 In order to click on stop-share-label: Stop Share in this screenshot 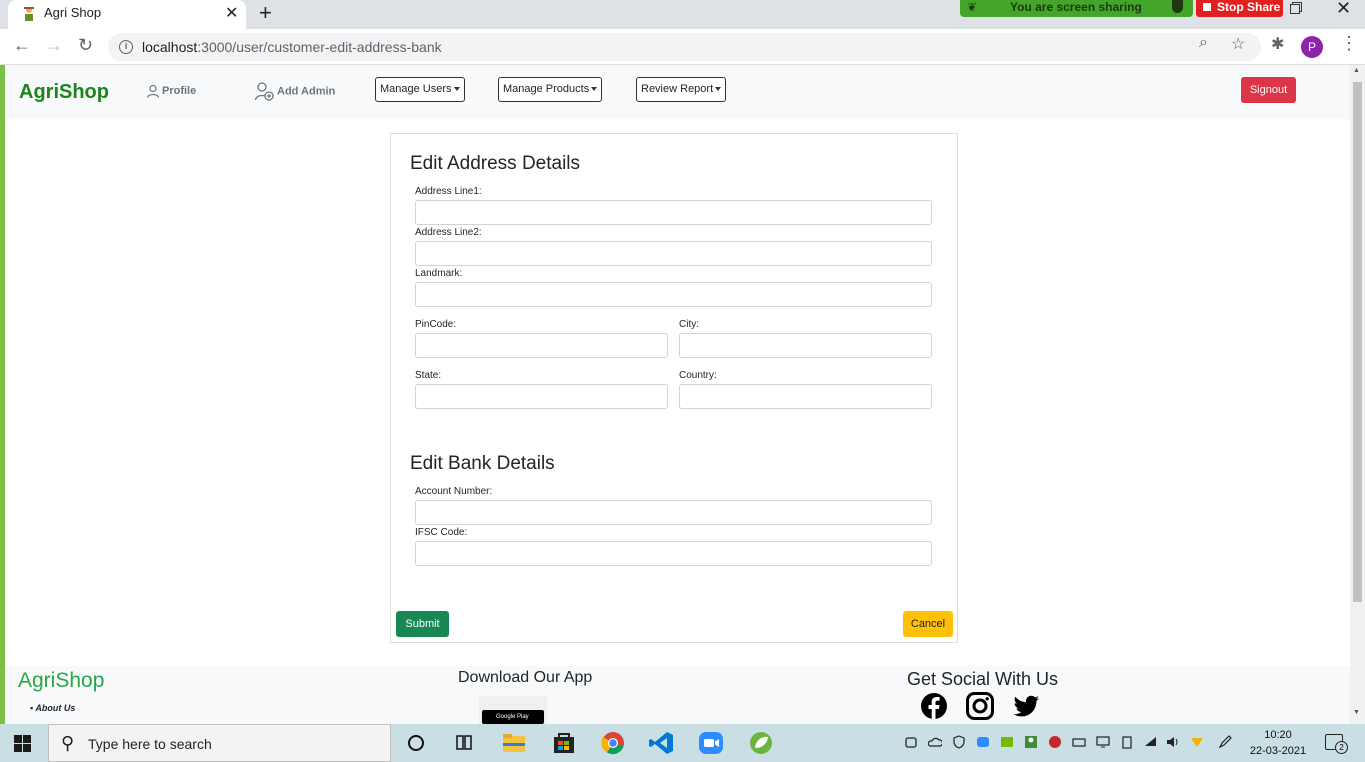, I will do `click(1249, 7)`.